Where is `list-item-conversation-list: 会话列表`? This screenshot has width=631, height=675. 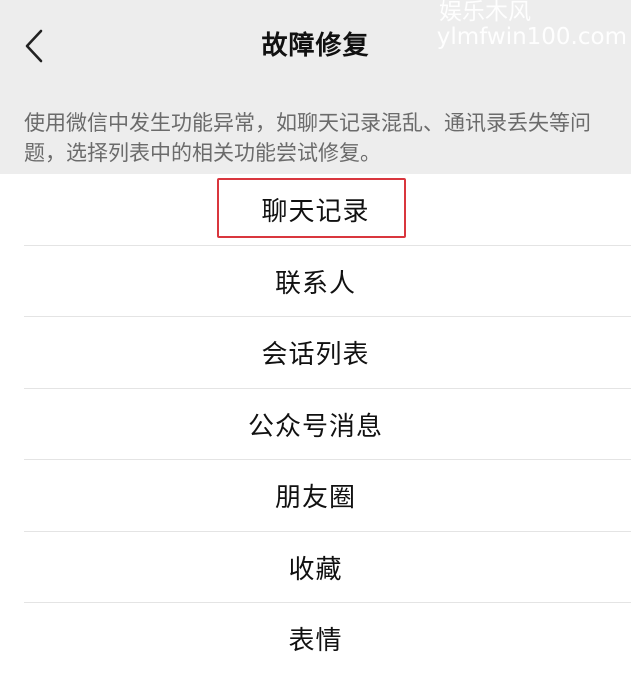 list-item-conversation-list: 会话列表 is located at coordinates (315, 353).